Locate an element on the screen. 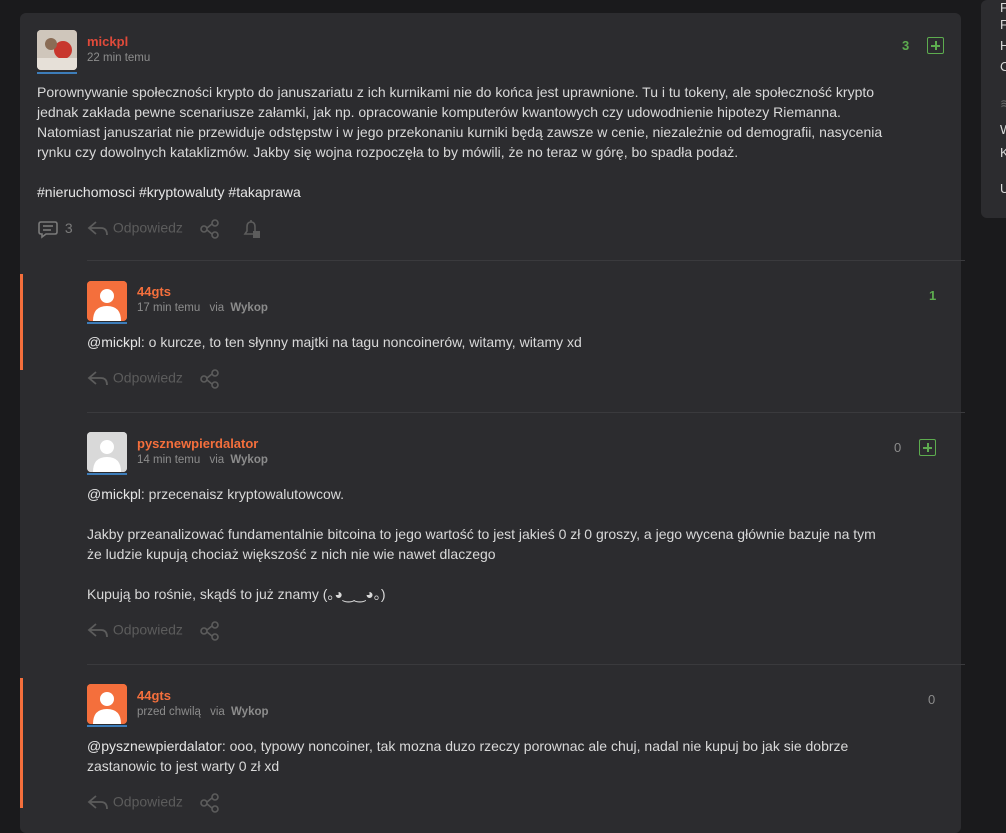 Image resolution: width=1006 pixels, height=833 pixels. post-tags: #nieruchomosci #kryptowaluty #takaprawa is located at coordinates (169, 192).